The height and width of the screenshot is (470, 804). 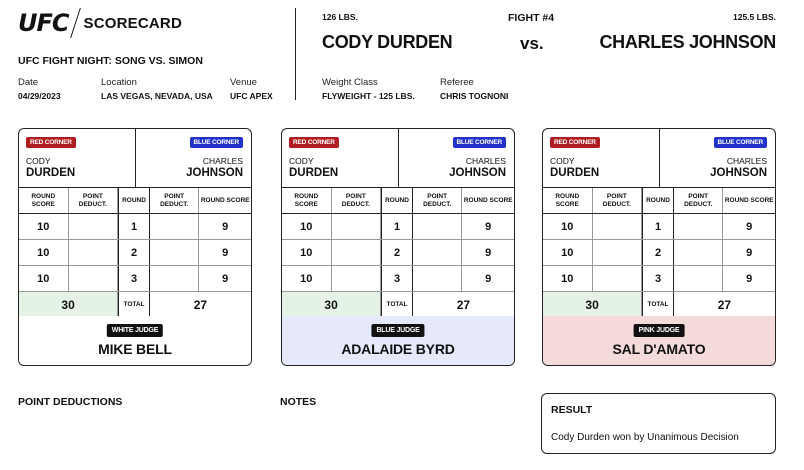 I want to click on notes-label: NOTES, so click(x=298, y=402).